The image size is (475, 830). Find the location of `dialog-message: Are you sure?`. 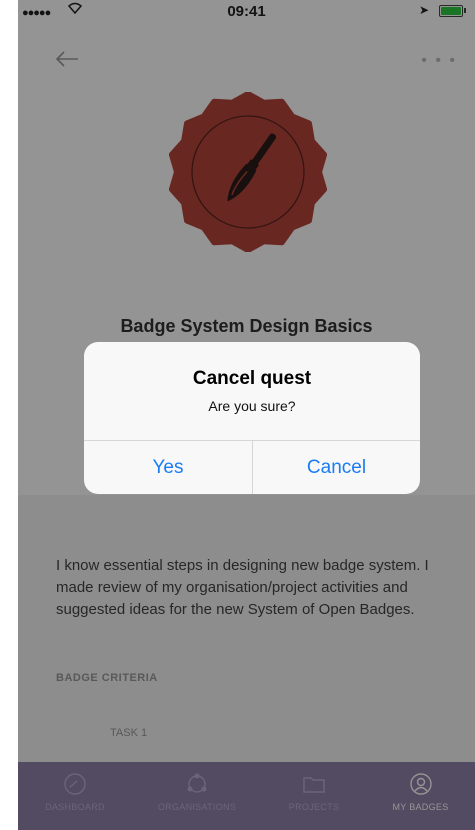

dialog-message: Are you sure? is located at coordinates (252, 406).